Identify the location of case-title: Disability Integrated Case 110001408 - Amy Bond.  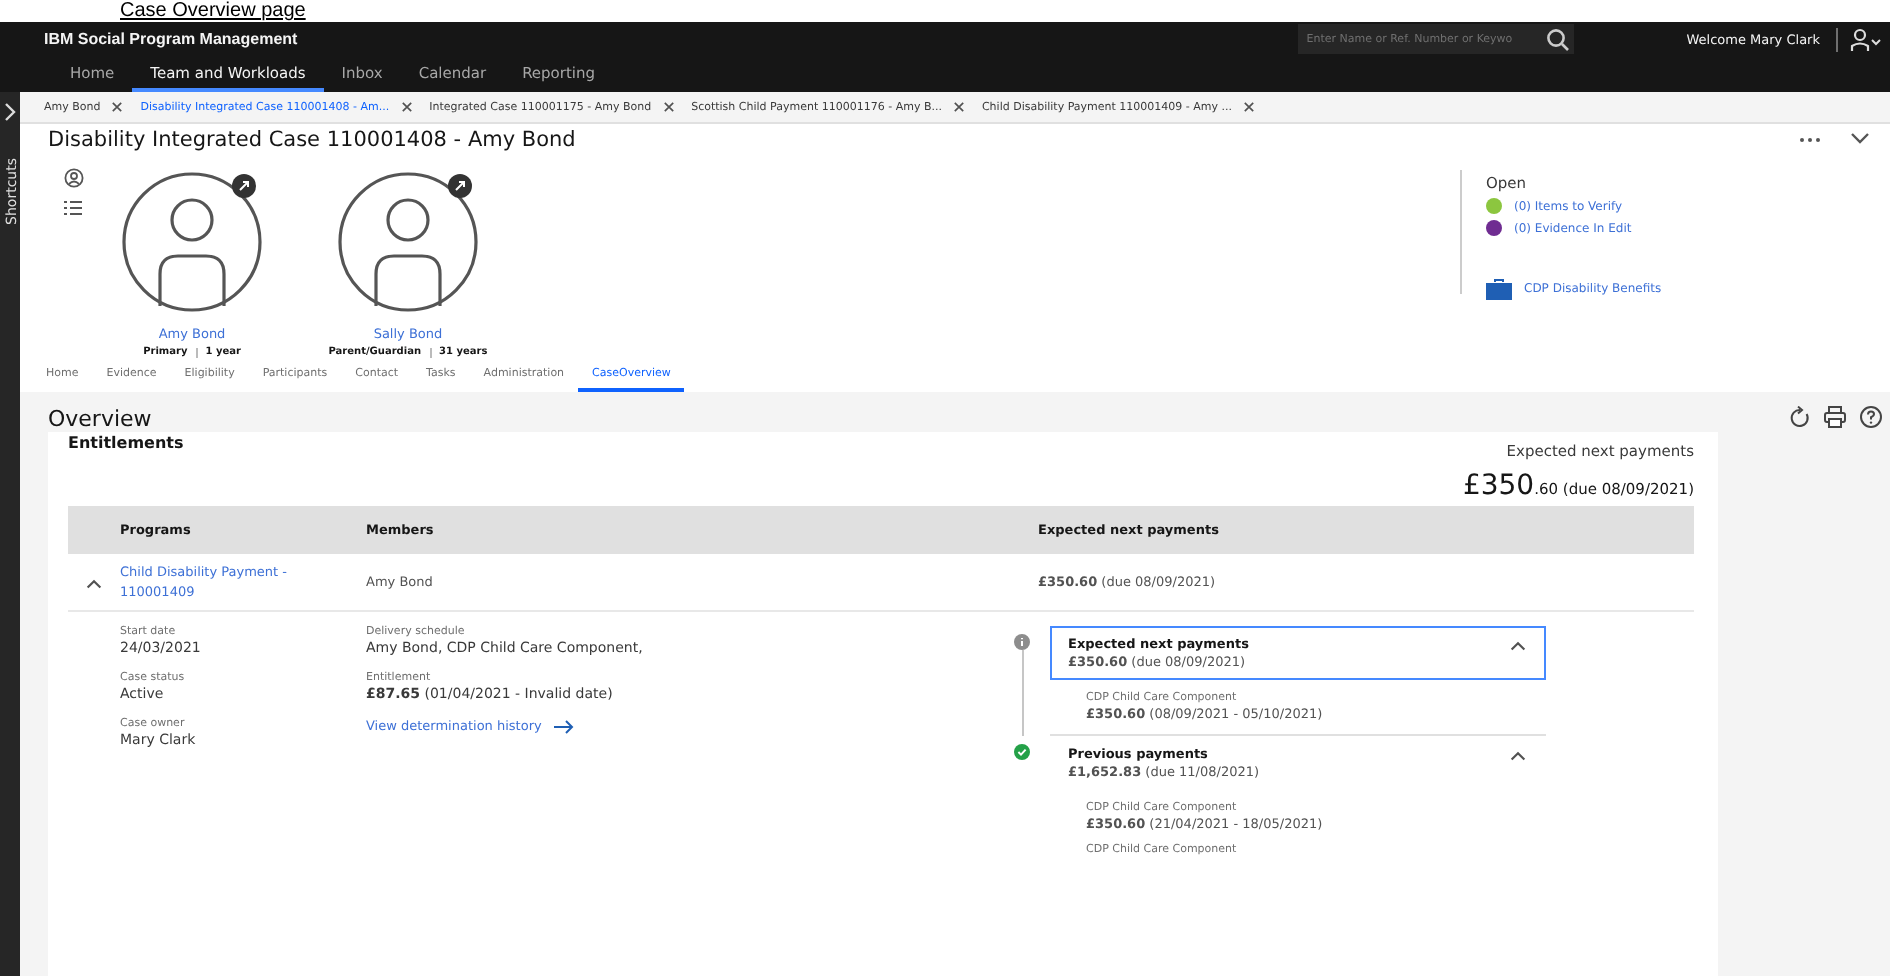
(313, 139).